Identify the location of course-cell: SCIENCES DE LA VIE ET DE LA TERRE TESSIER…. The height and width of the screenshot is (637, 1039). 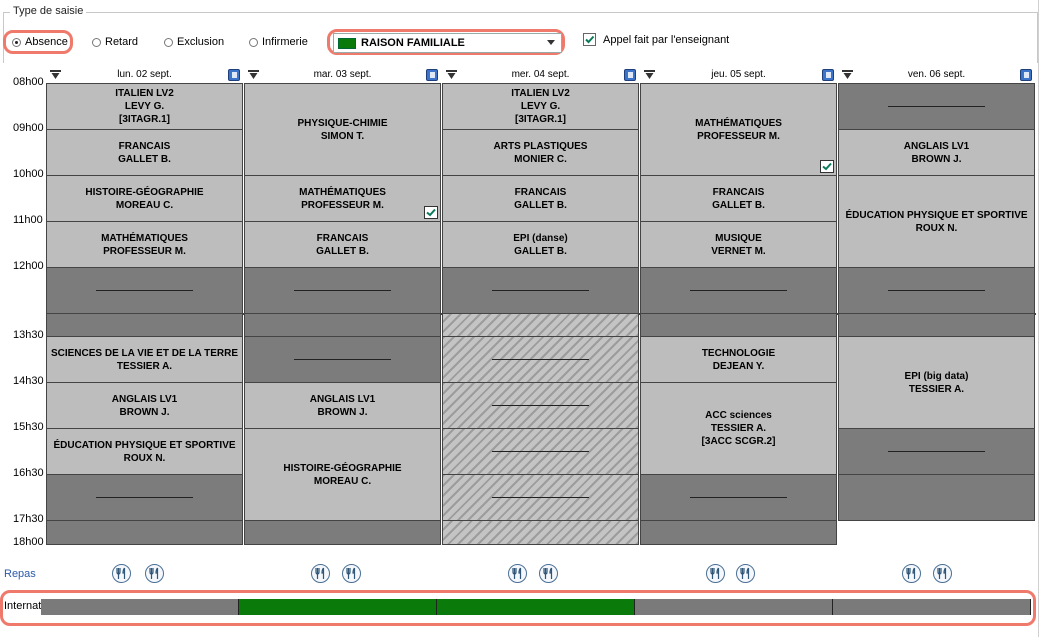
(144, 359).